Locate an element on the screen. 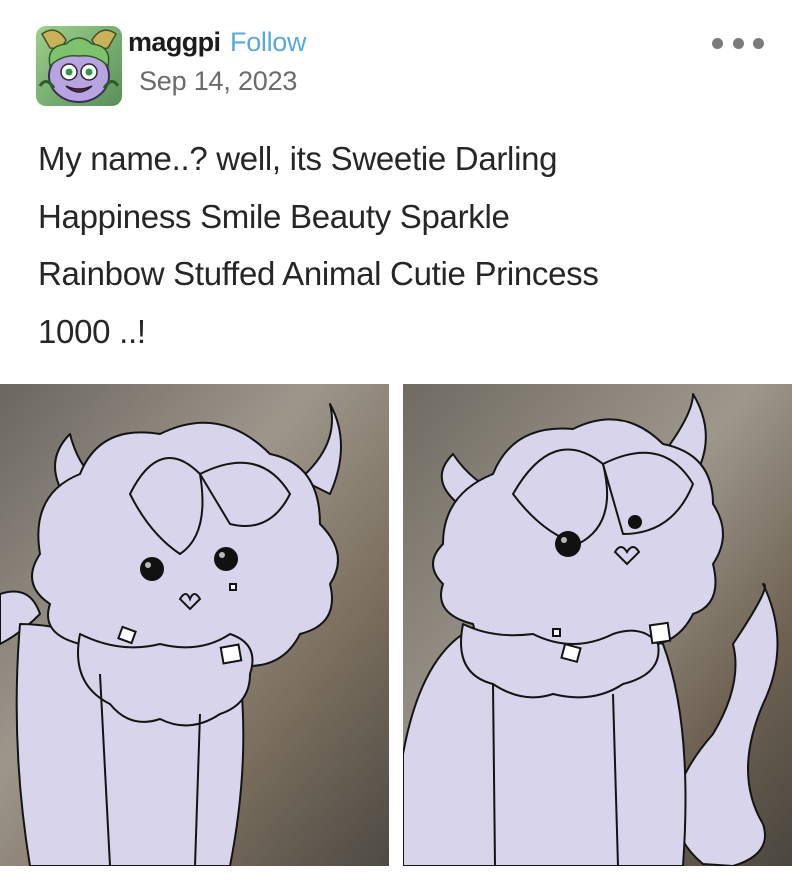  author-username: maggpi is located at coordinates (174, 42).